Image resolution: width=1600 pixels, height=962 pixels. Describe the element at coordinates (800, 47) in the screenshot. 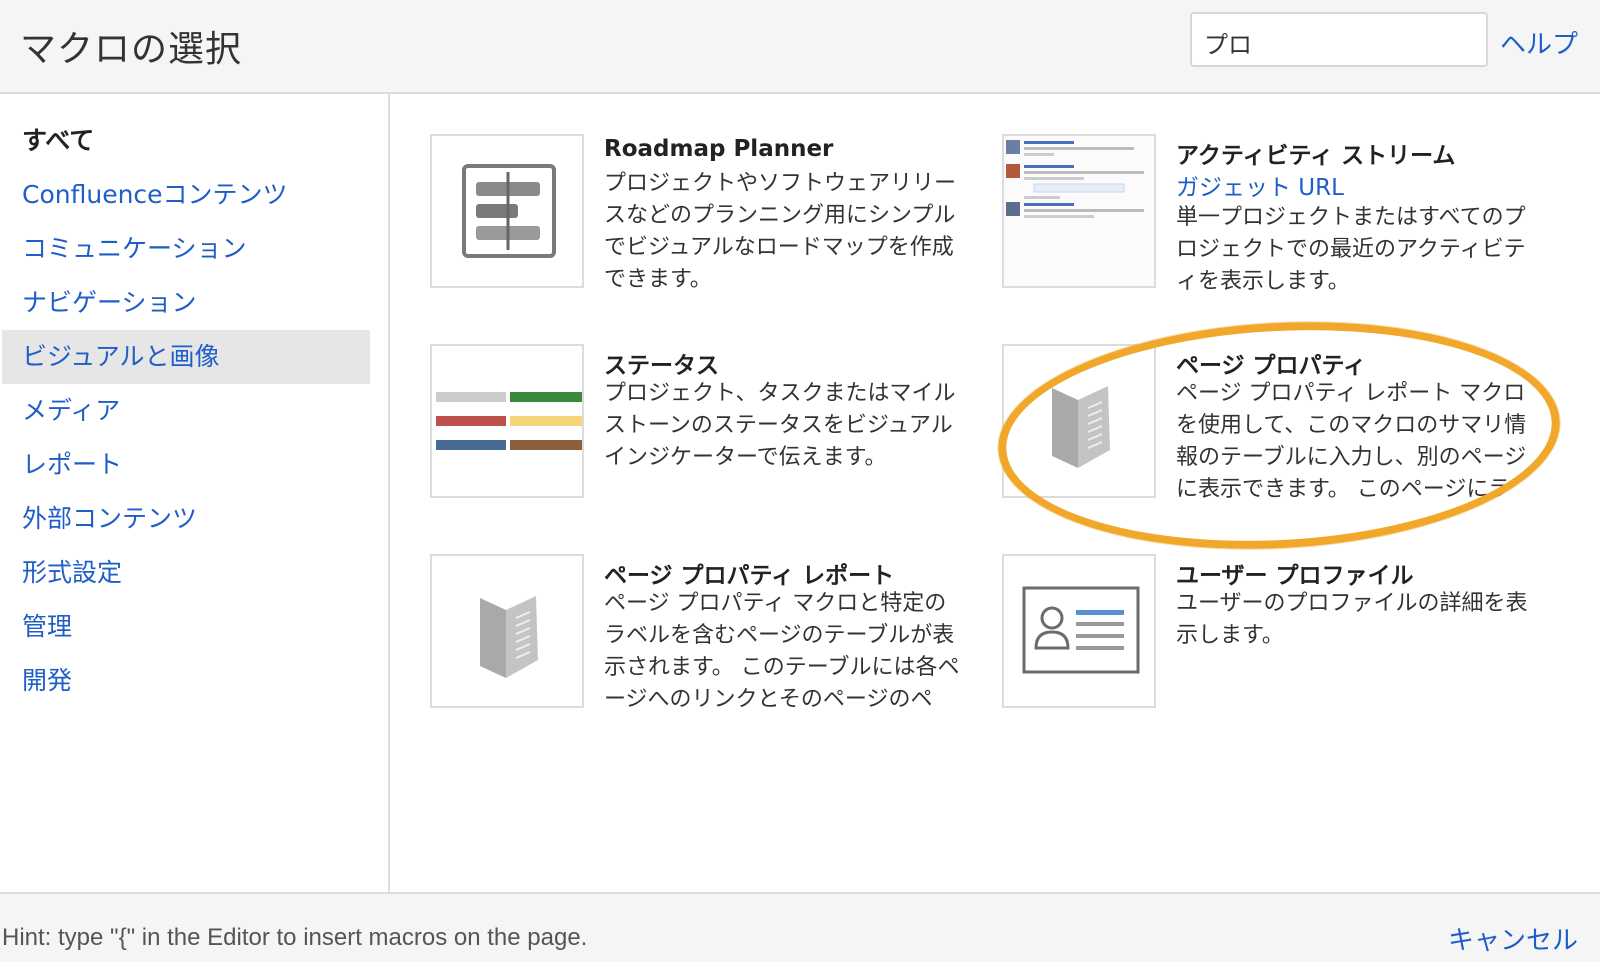

I see `dialog-header: マクロの選択 ヘルプ` at that location.